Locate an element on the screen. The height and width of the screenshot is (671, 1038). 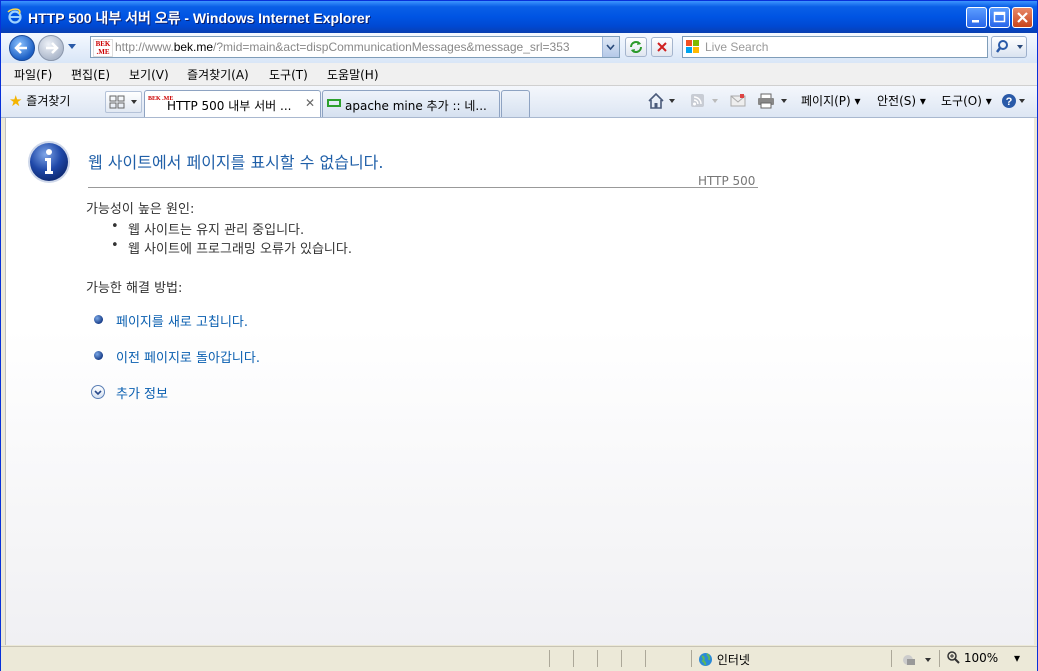
back-arrow-icon is located at coordinates (20, 48).